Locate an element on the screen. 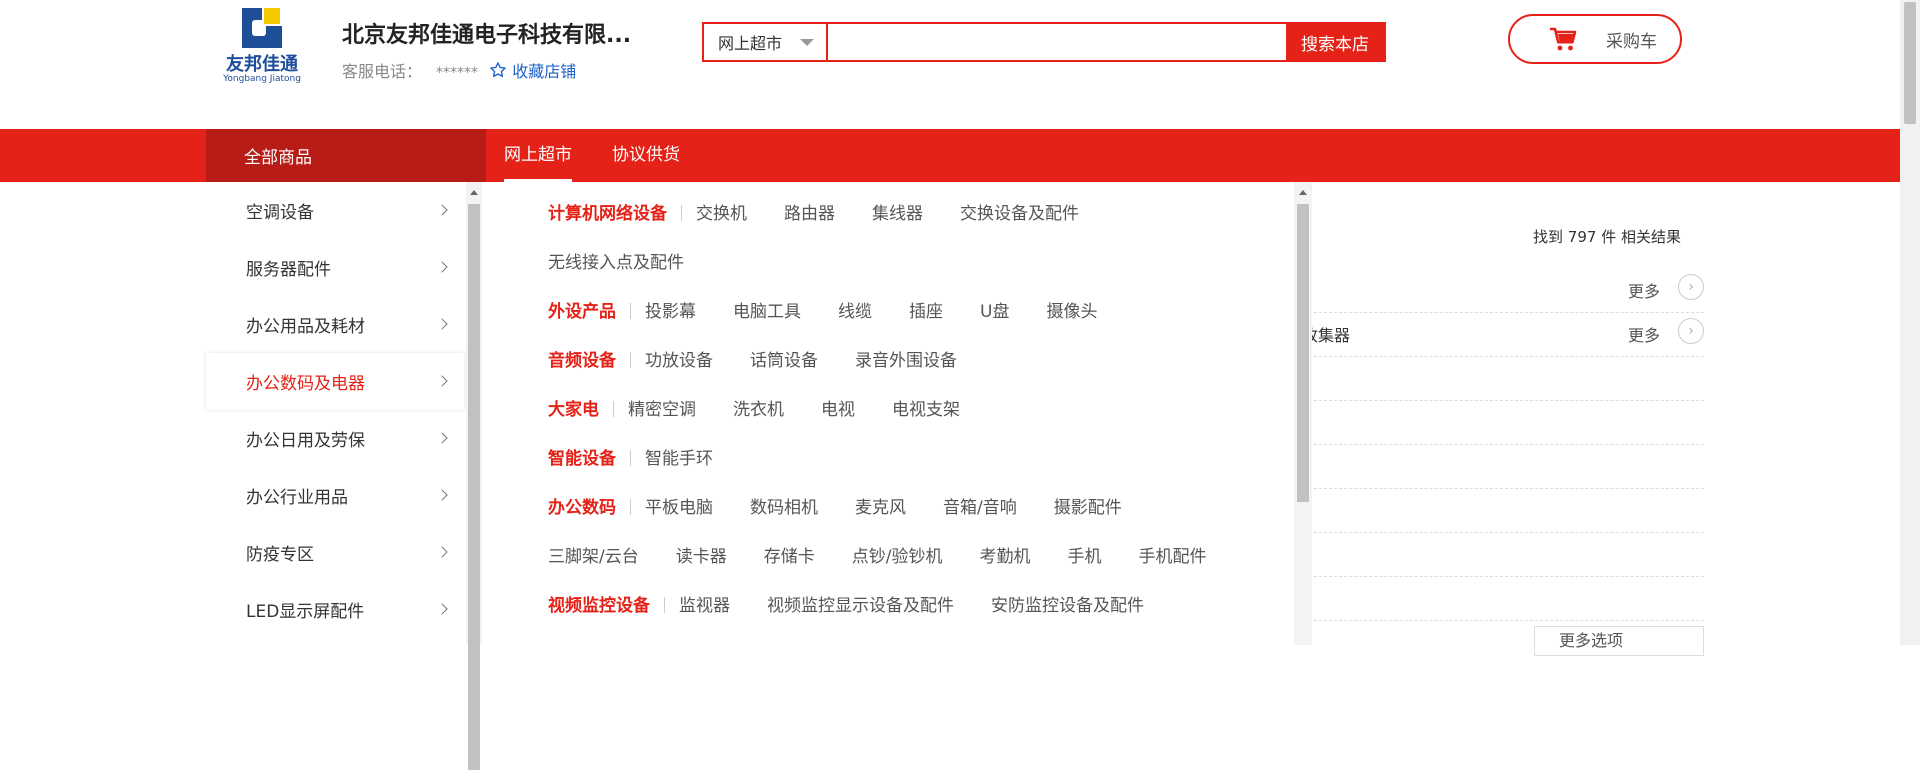  dropdown-scrollbar is located at coordinates (1303, 413).